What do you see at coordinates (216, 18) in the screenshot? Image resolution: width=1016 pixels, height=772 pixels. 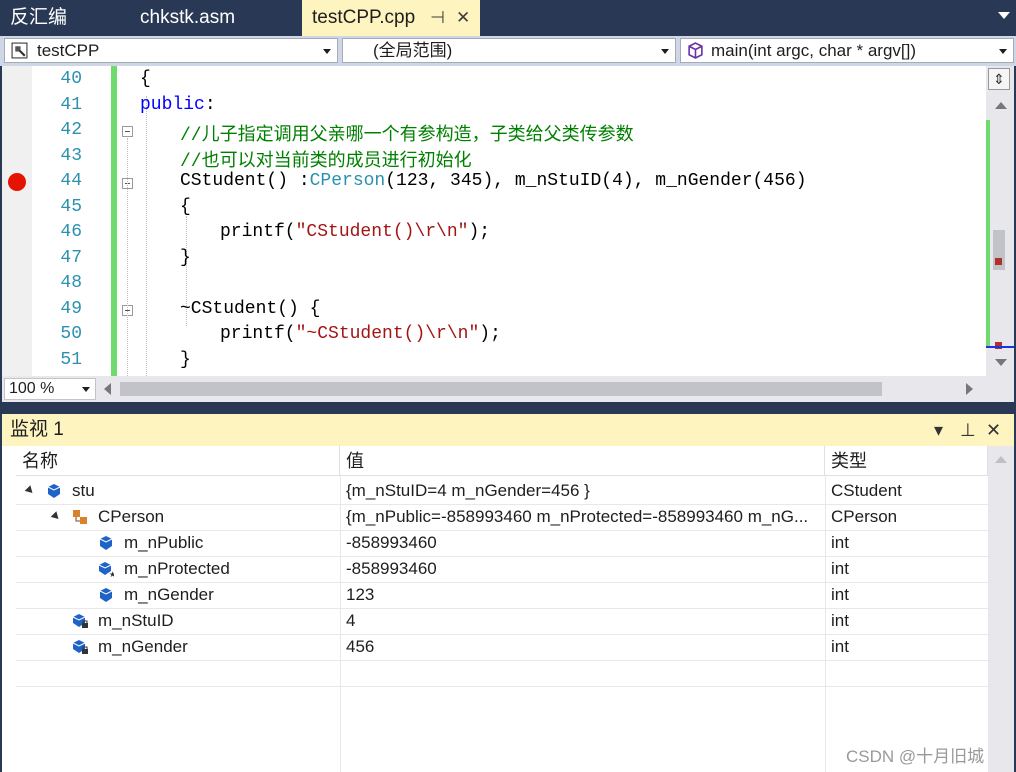 I see `tab-chkstk-asm: chkstk.asm` at bounding box center [216, 18].